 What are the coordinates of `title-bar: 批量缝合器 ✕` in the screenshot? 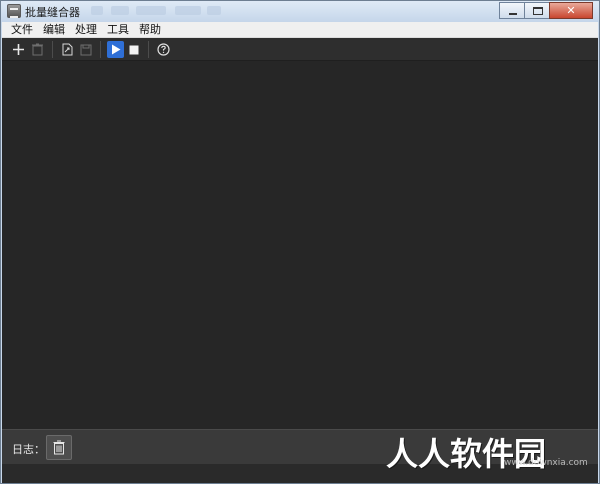 It's located at (300, 11).